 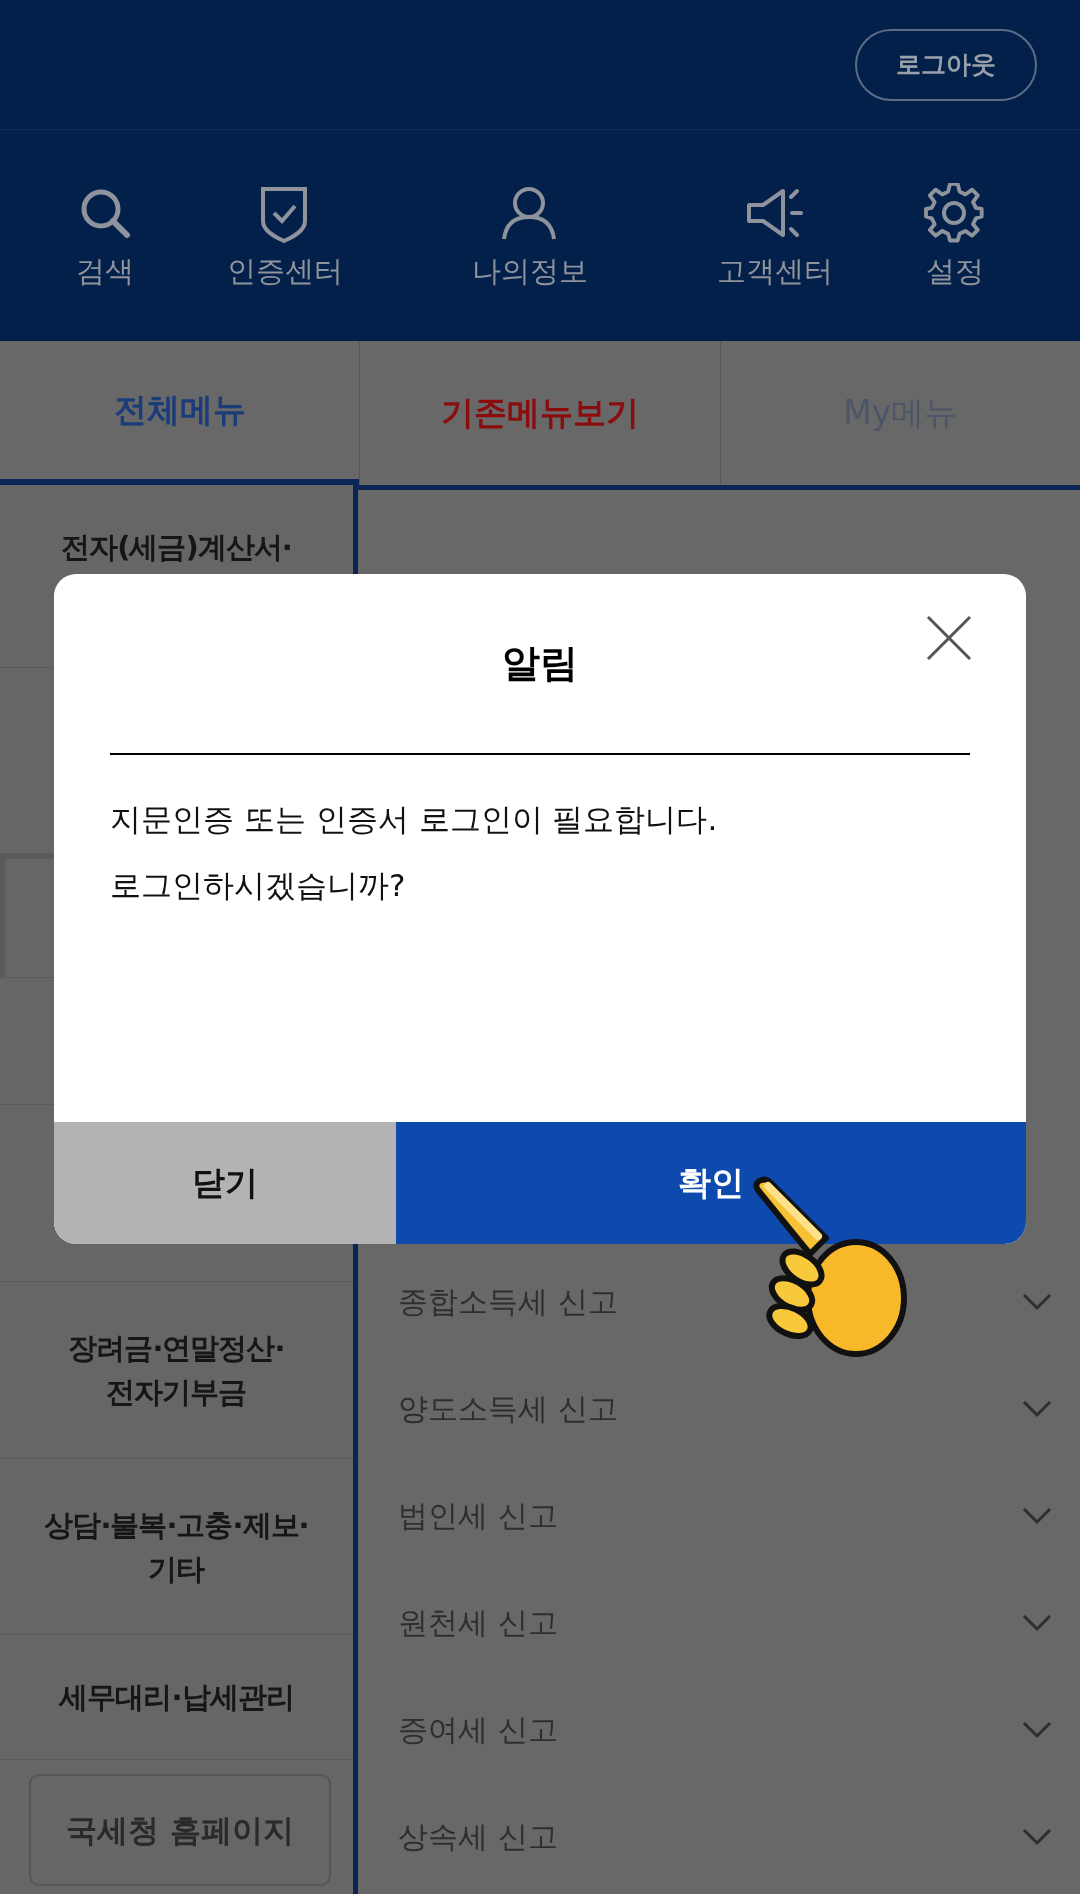 What do you see at coordinates (105, 270) in the screenshot?
I see `quick-menu-label: 검색` at bounding box center [105, 270].